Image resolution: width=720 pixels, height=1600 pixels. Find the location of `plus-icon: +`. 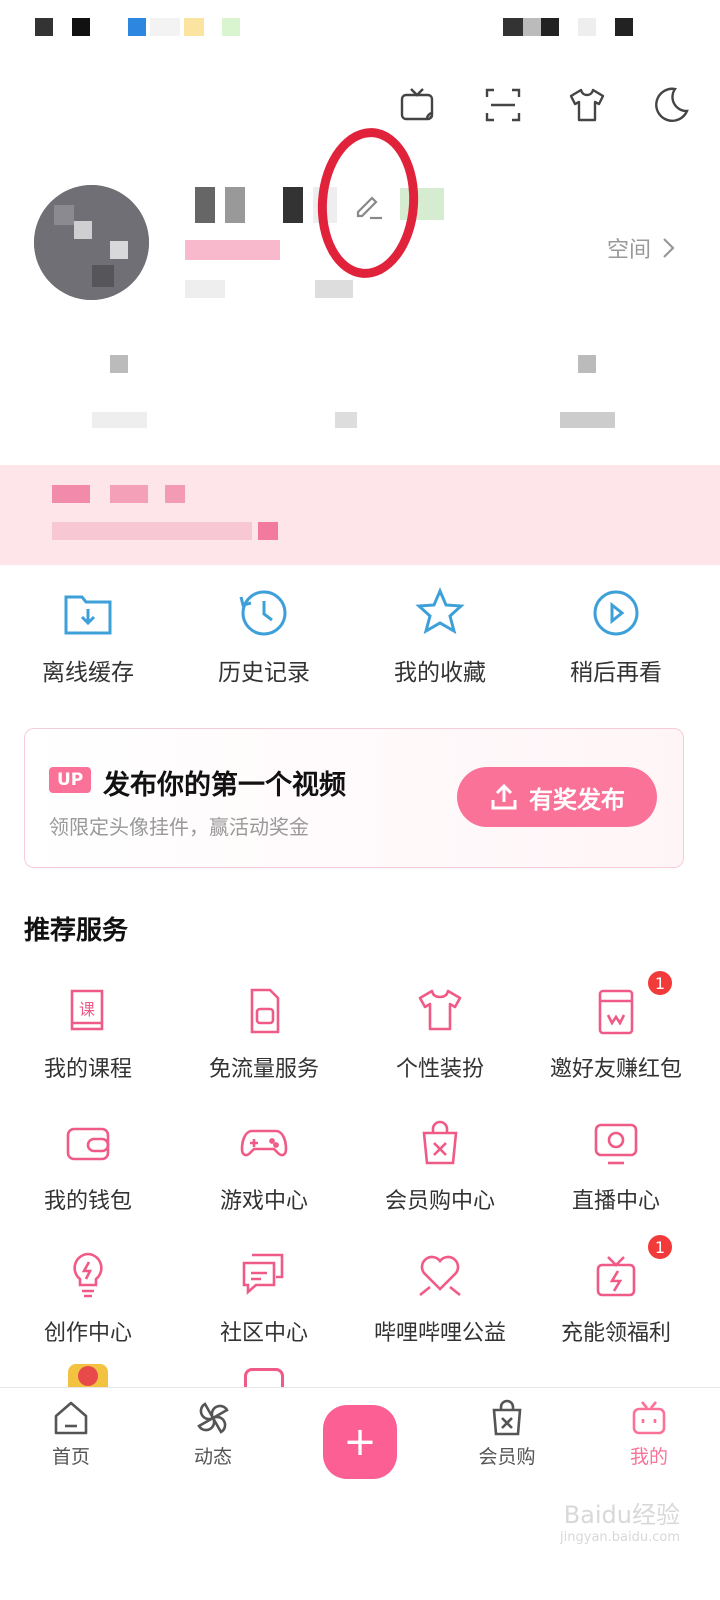

plus-icon: + is located at coordinates (360, 1441).